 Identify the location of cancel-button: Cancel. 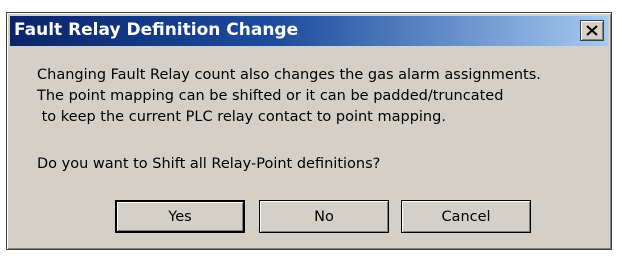
(466, 216).